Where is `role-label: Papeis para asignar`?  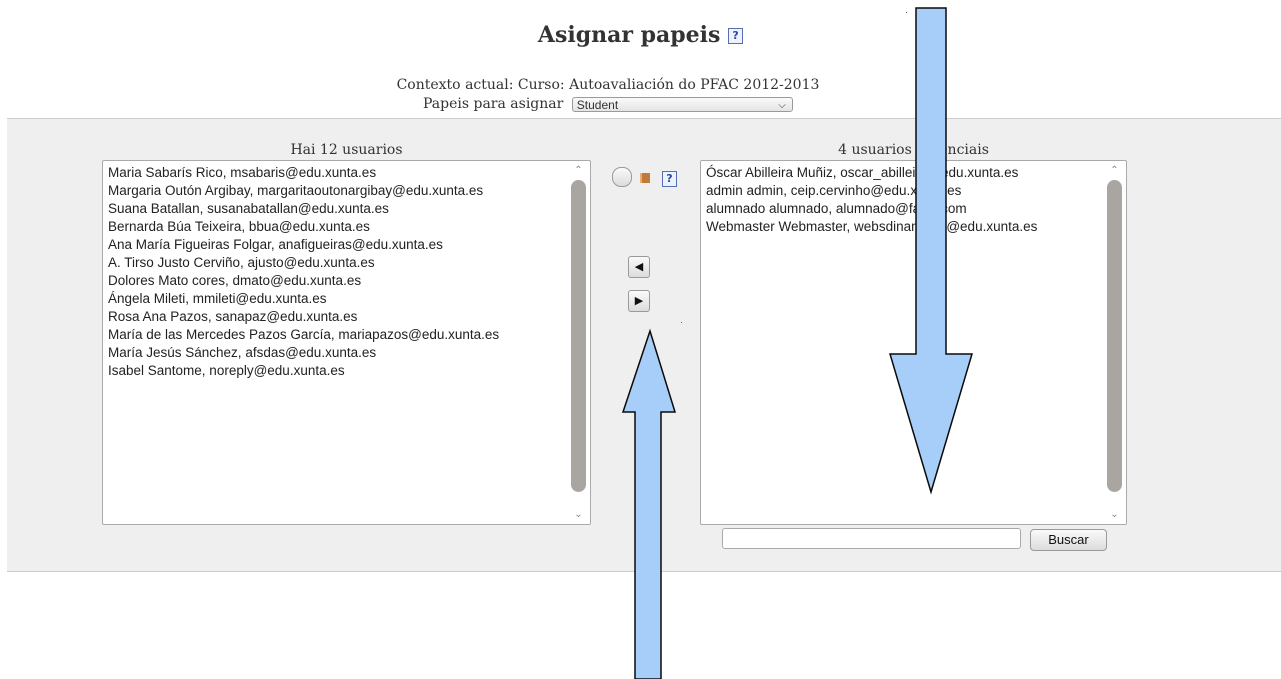 role-label: Papeis para asignar is located at coordinates (493, 104).